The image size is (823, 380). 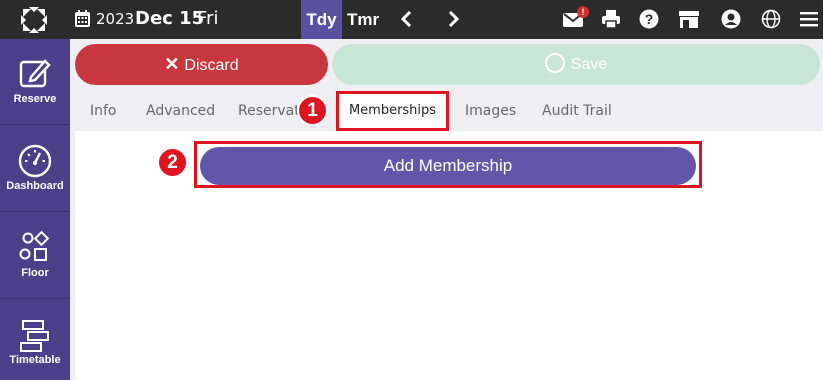 What do you see at coordinates (34, 336) in the screenshot?
I see `timetable-icon` at bounding box center [34, 336].